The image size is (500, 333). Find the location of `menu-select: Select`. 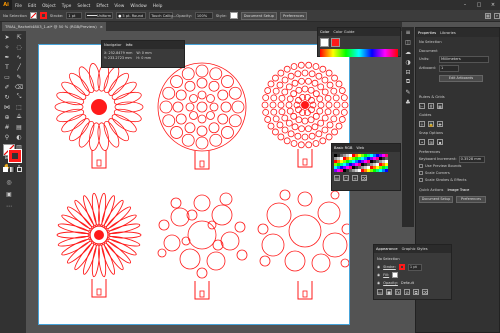

menu-select: Select is located at coordinates (83, 5).